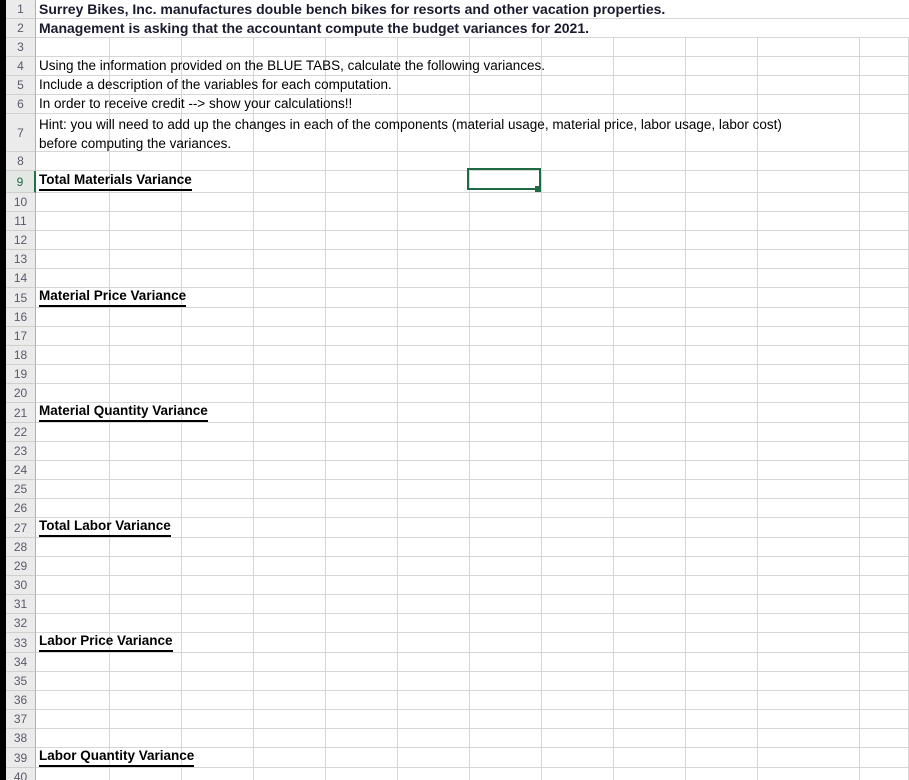  I want to click on row-header-26: 26, so click(21, 508).